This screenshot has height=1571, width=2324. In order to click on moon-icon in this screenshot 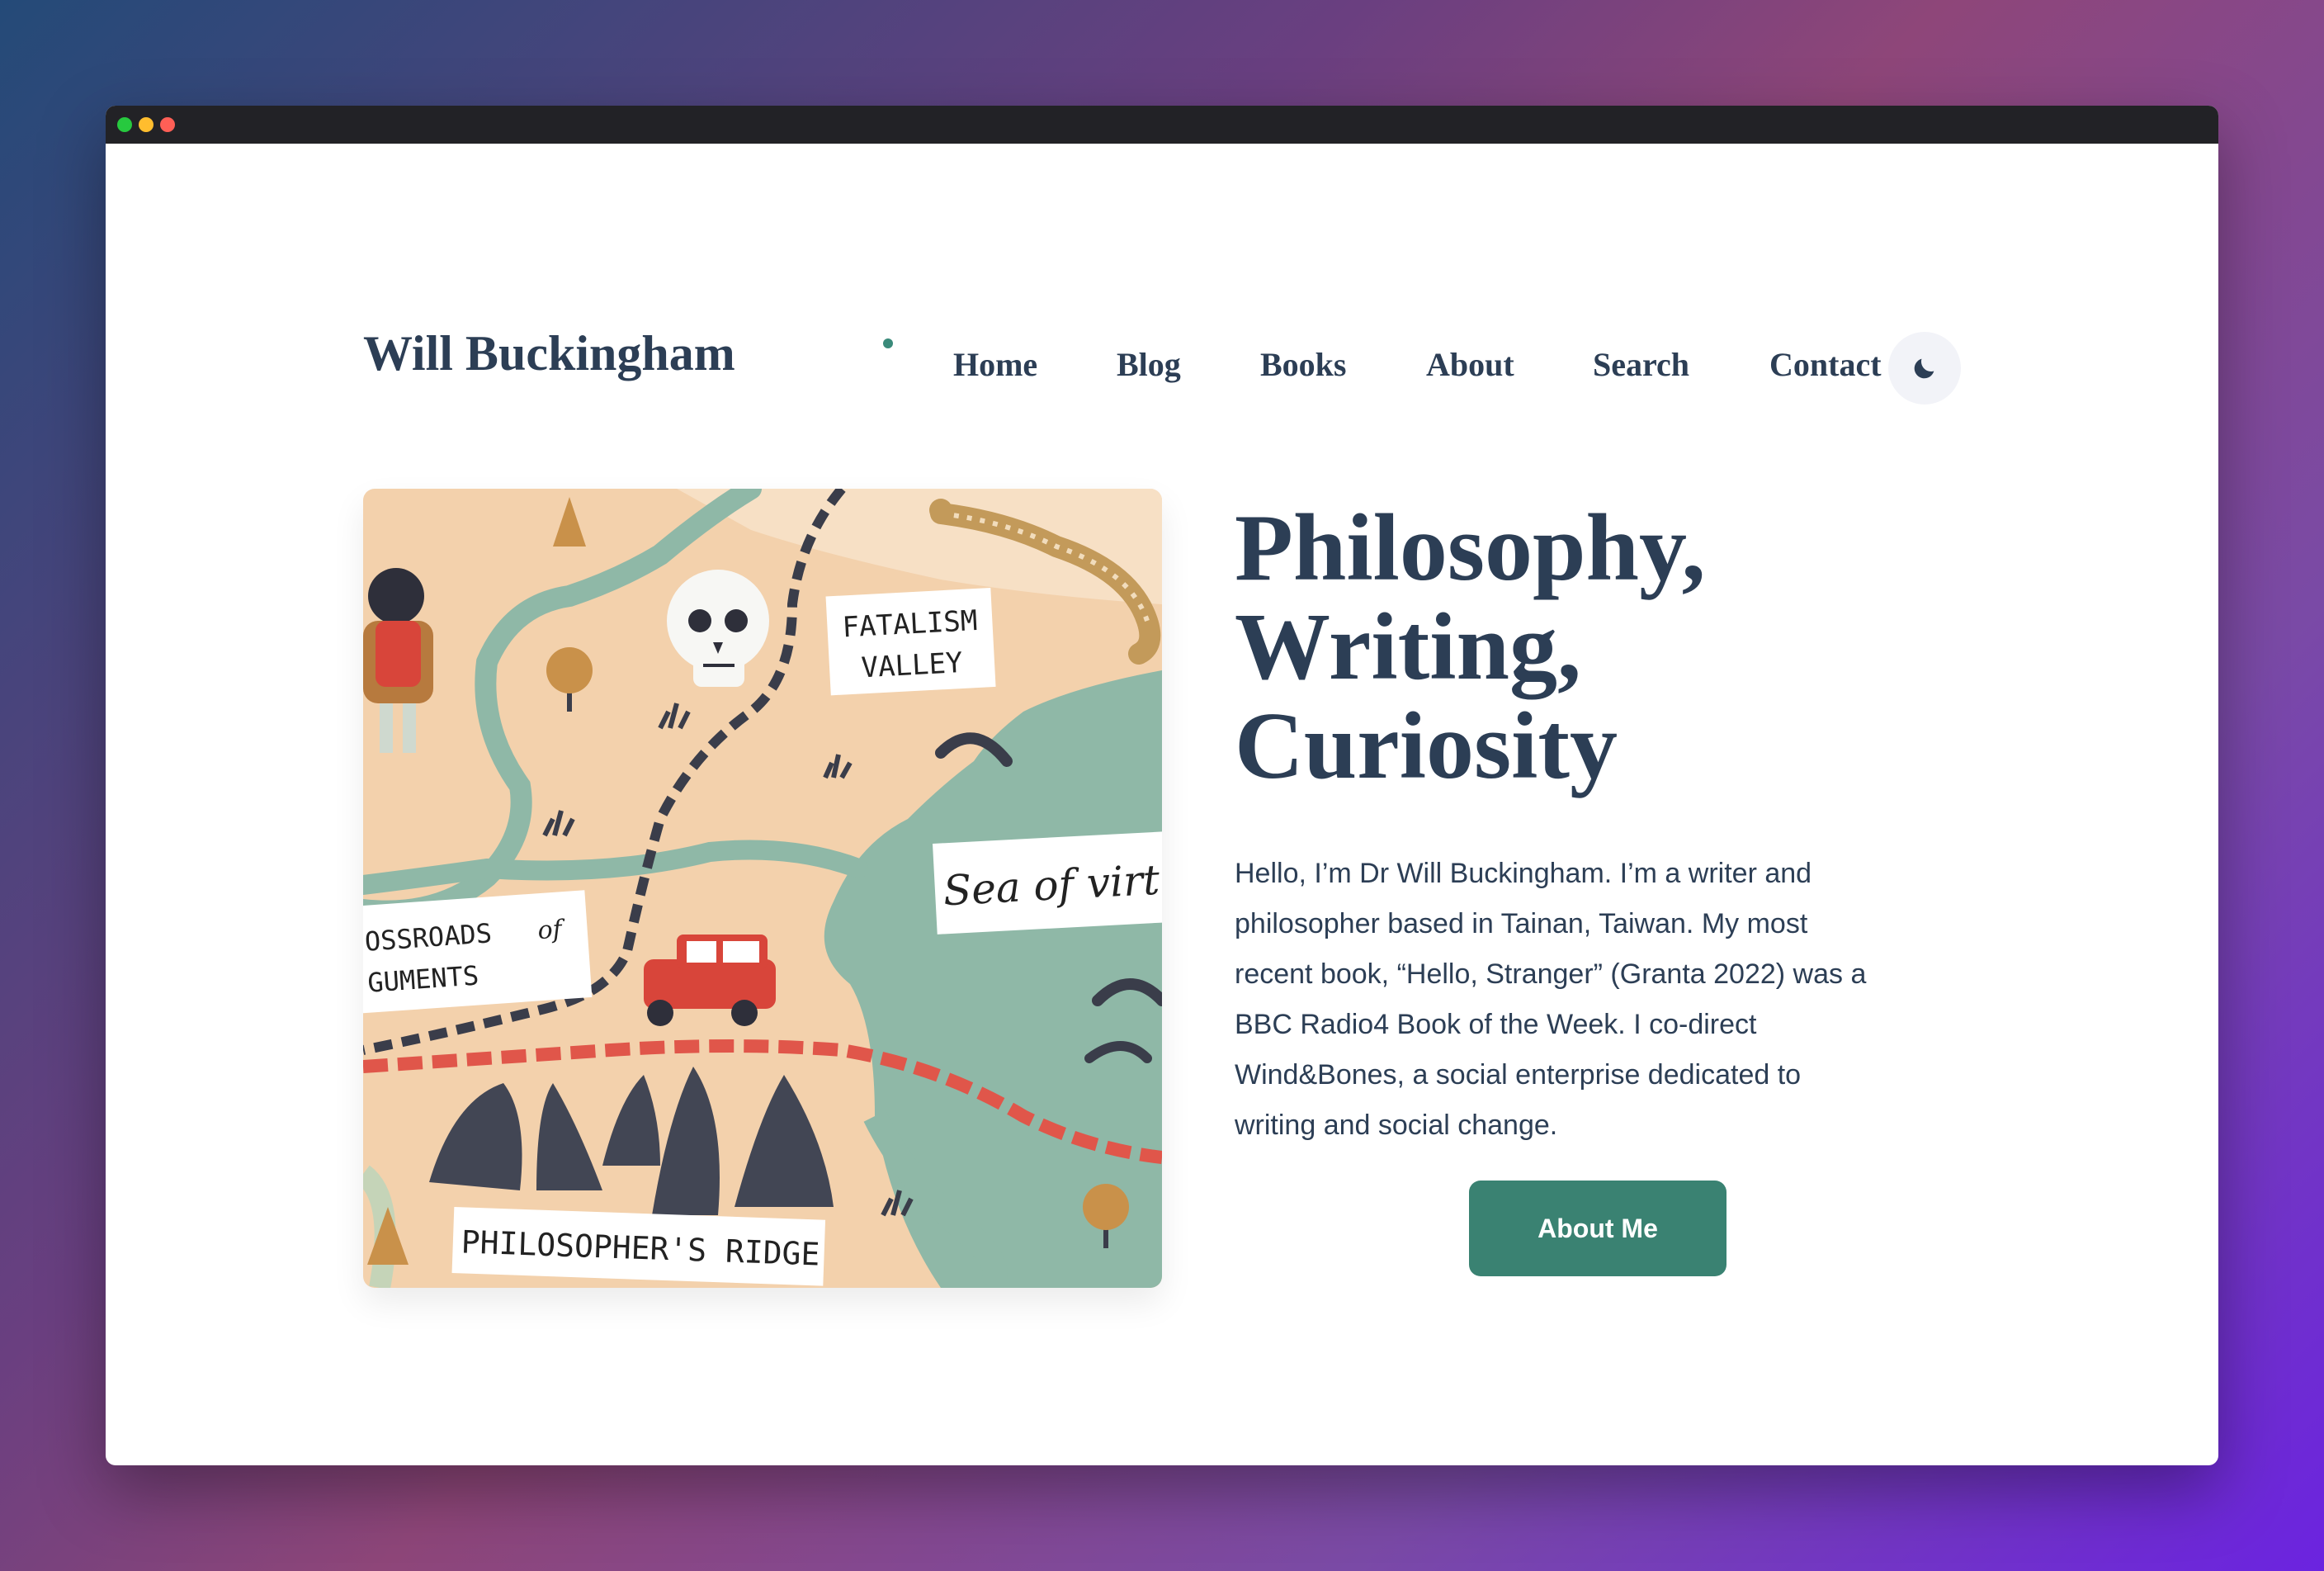, I will do `click(1924, 368)`.